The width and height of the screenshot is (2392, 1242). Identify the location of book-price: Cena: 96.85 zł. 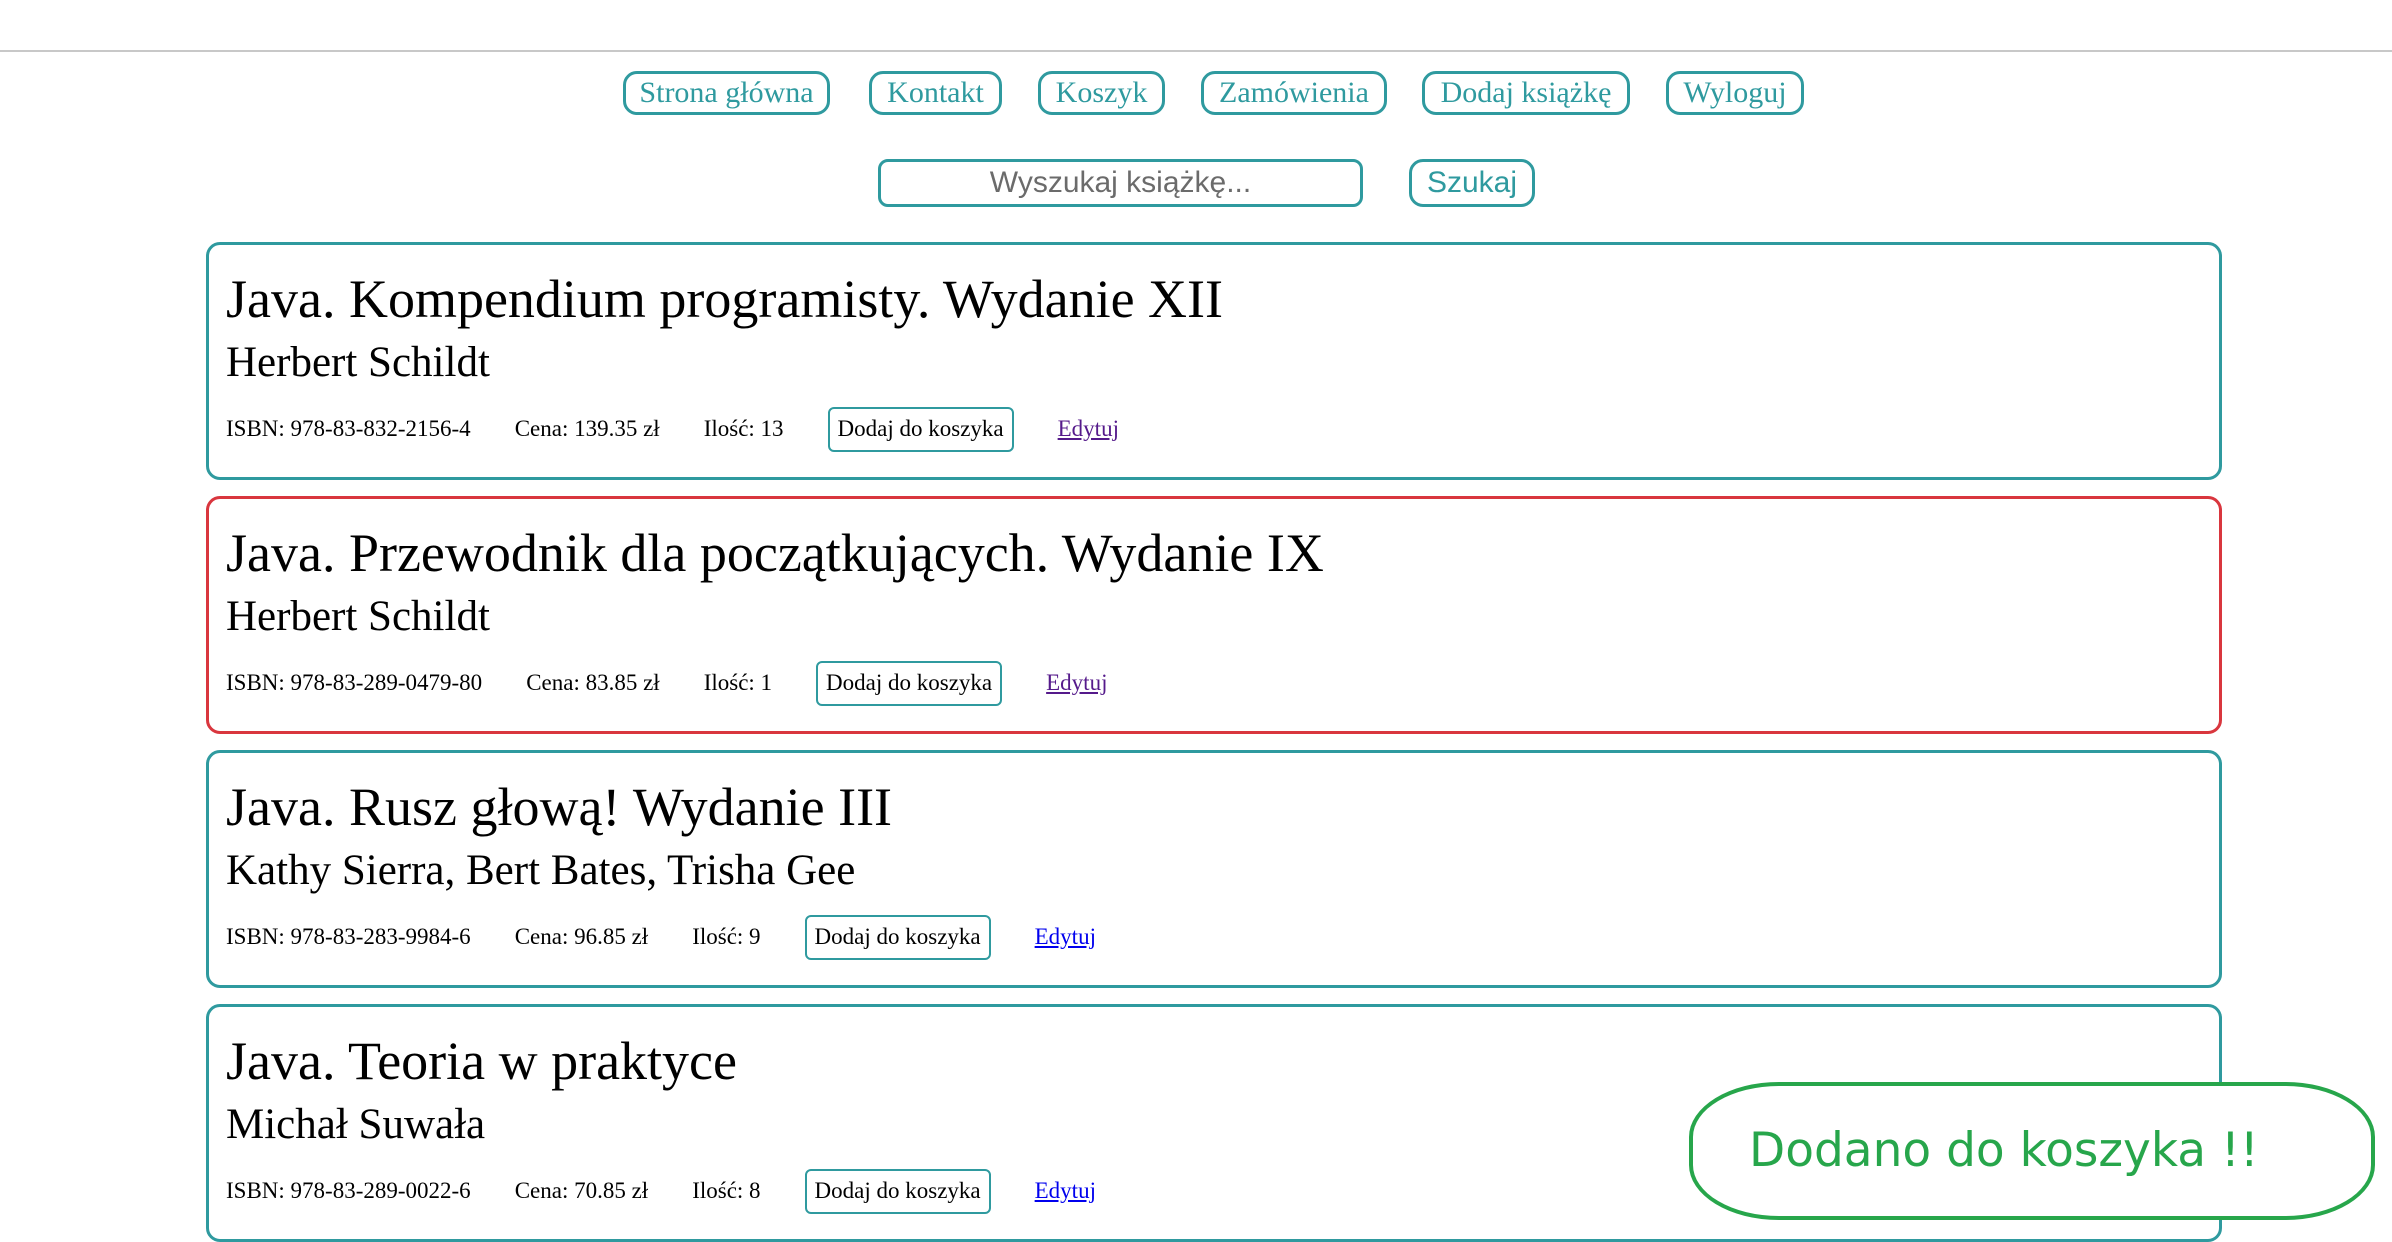
(581, 936).